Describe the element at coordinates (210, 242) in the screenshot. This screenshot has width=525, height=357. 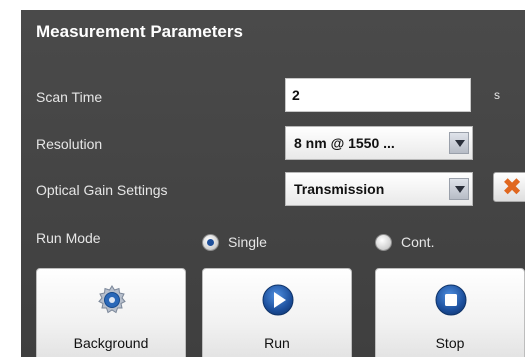
I see `radio-checked-icon` at that location.